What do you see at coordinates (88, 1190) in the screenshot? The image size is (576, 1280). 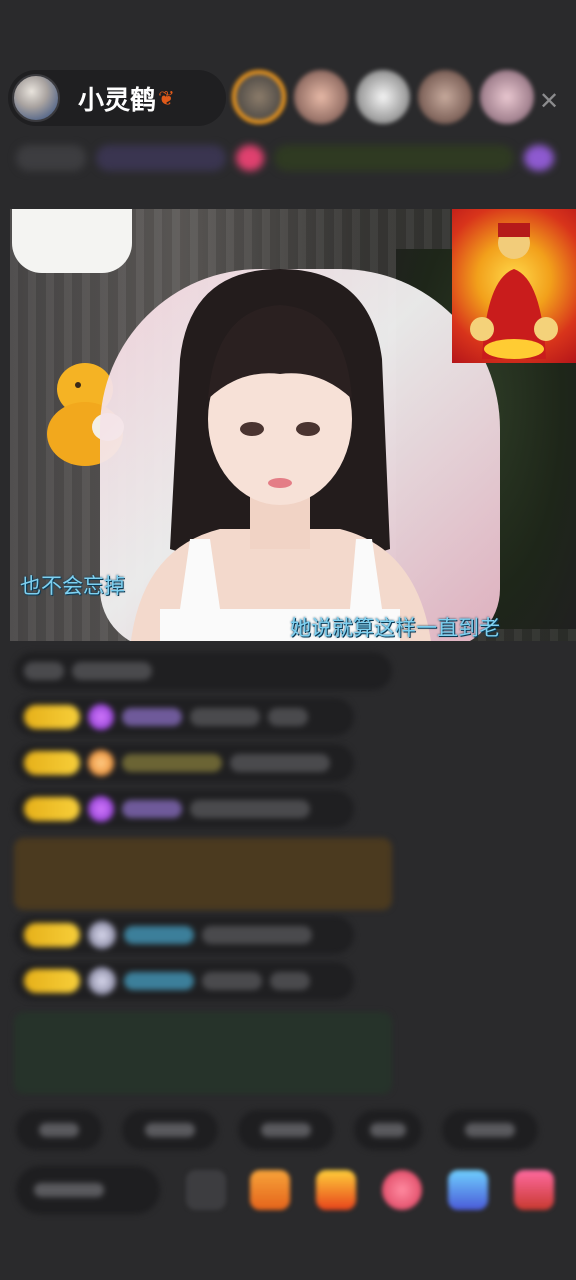 I see `comment-input` at bounding box center [88, 1190].